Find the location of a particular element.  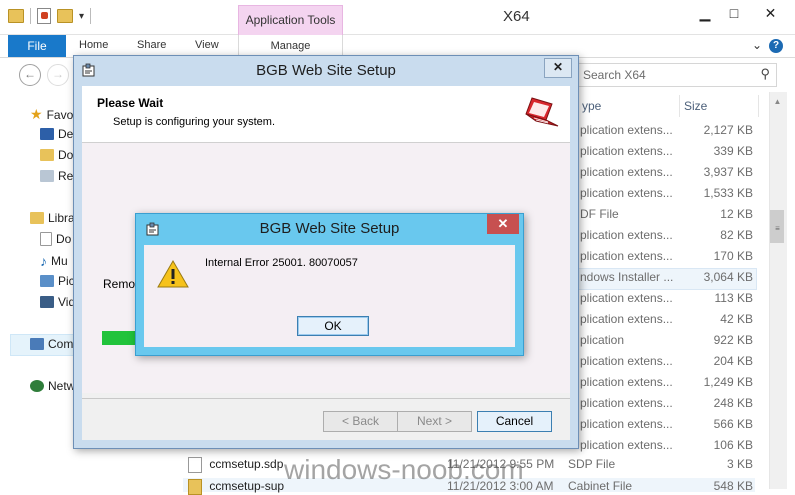

network-icon is located at coordinates (37, 386).